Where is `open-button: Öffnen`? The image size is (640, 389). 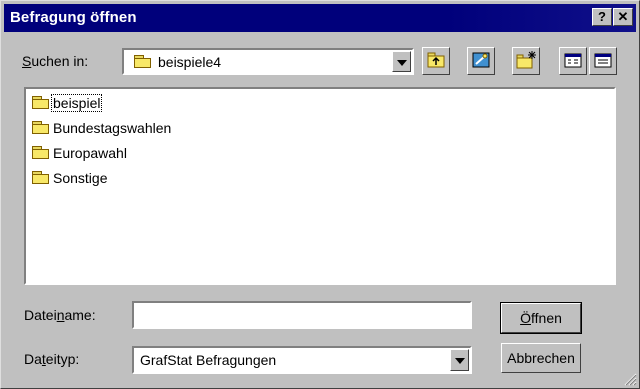 open-button: Öffnen is located at coordinates (541, 318).